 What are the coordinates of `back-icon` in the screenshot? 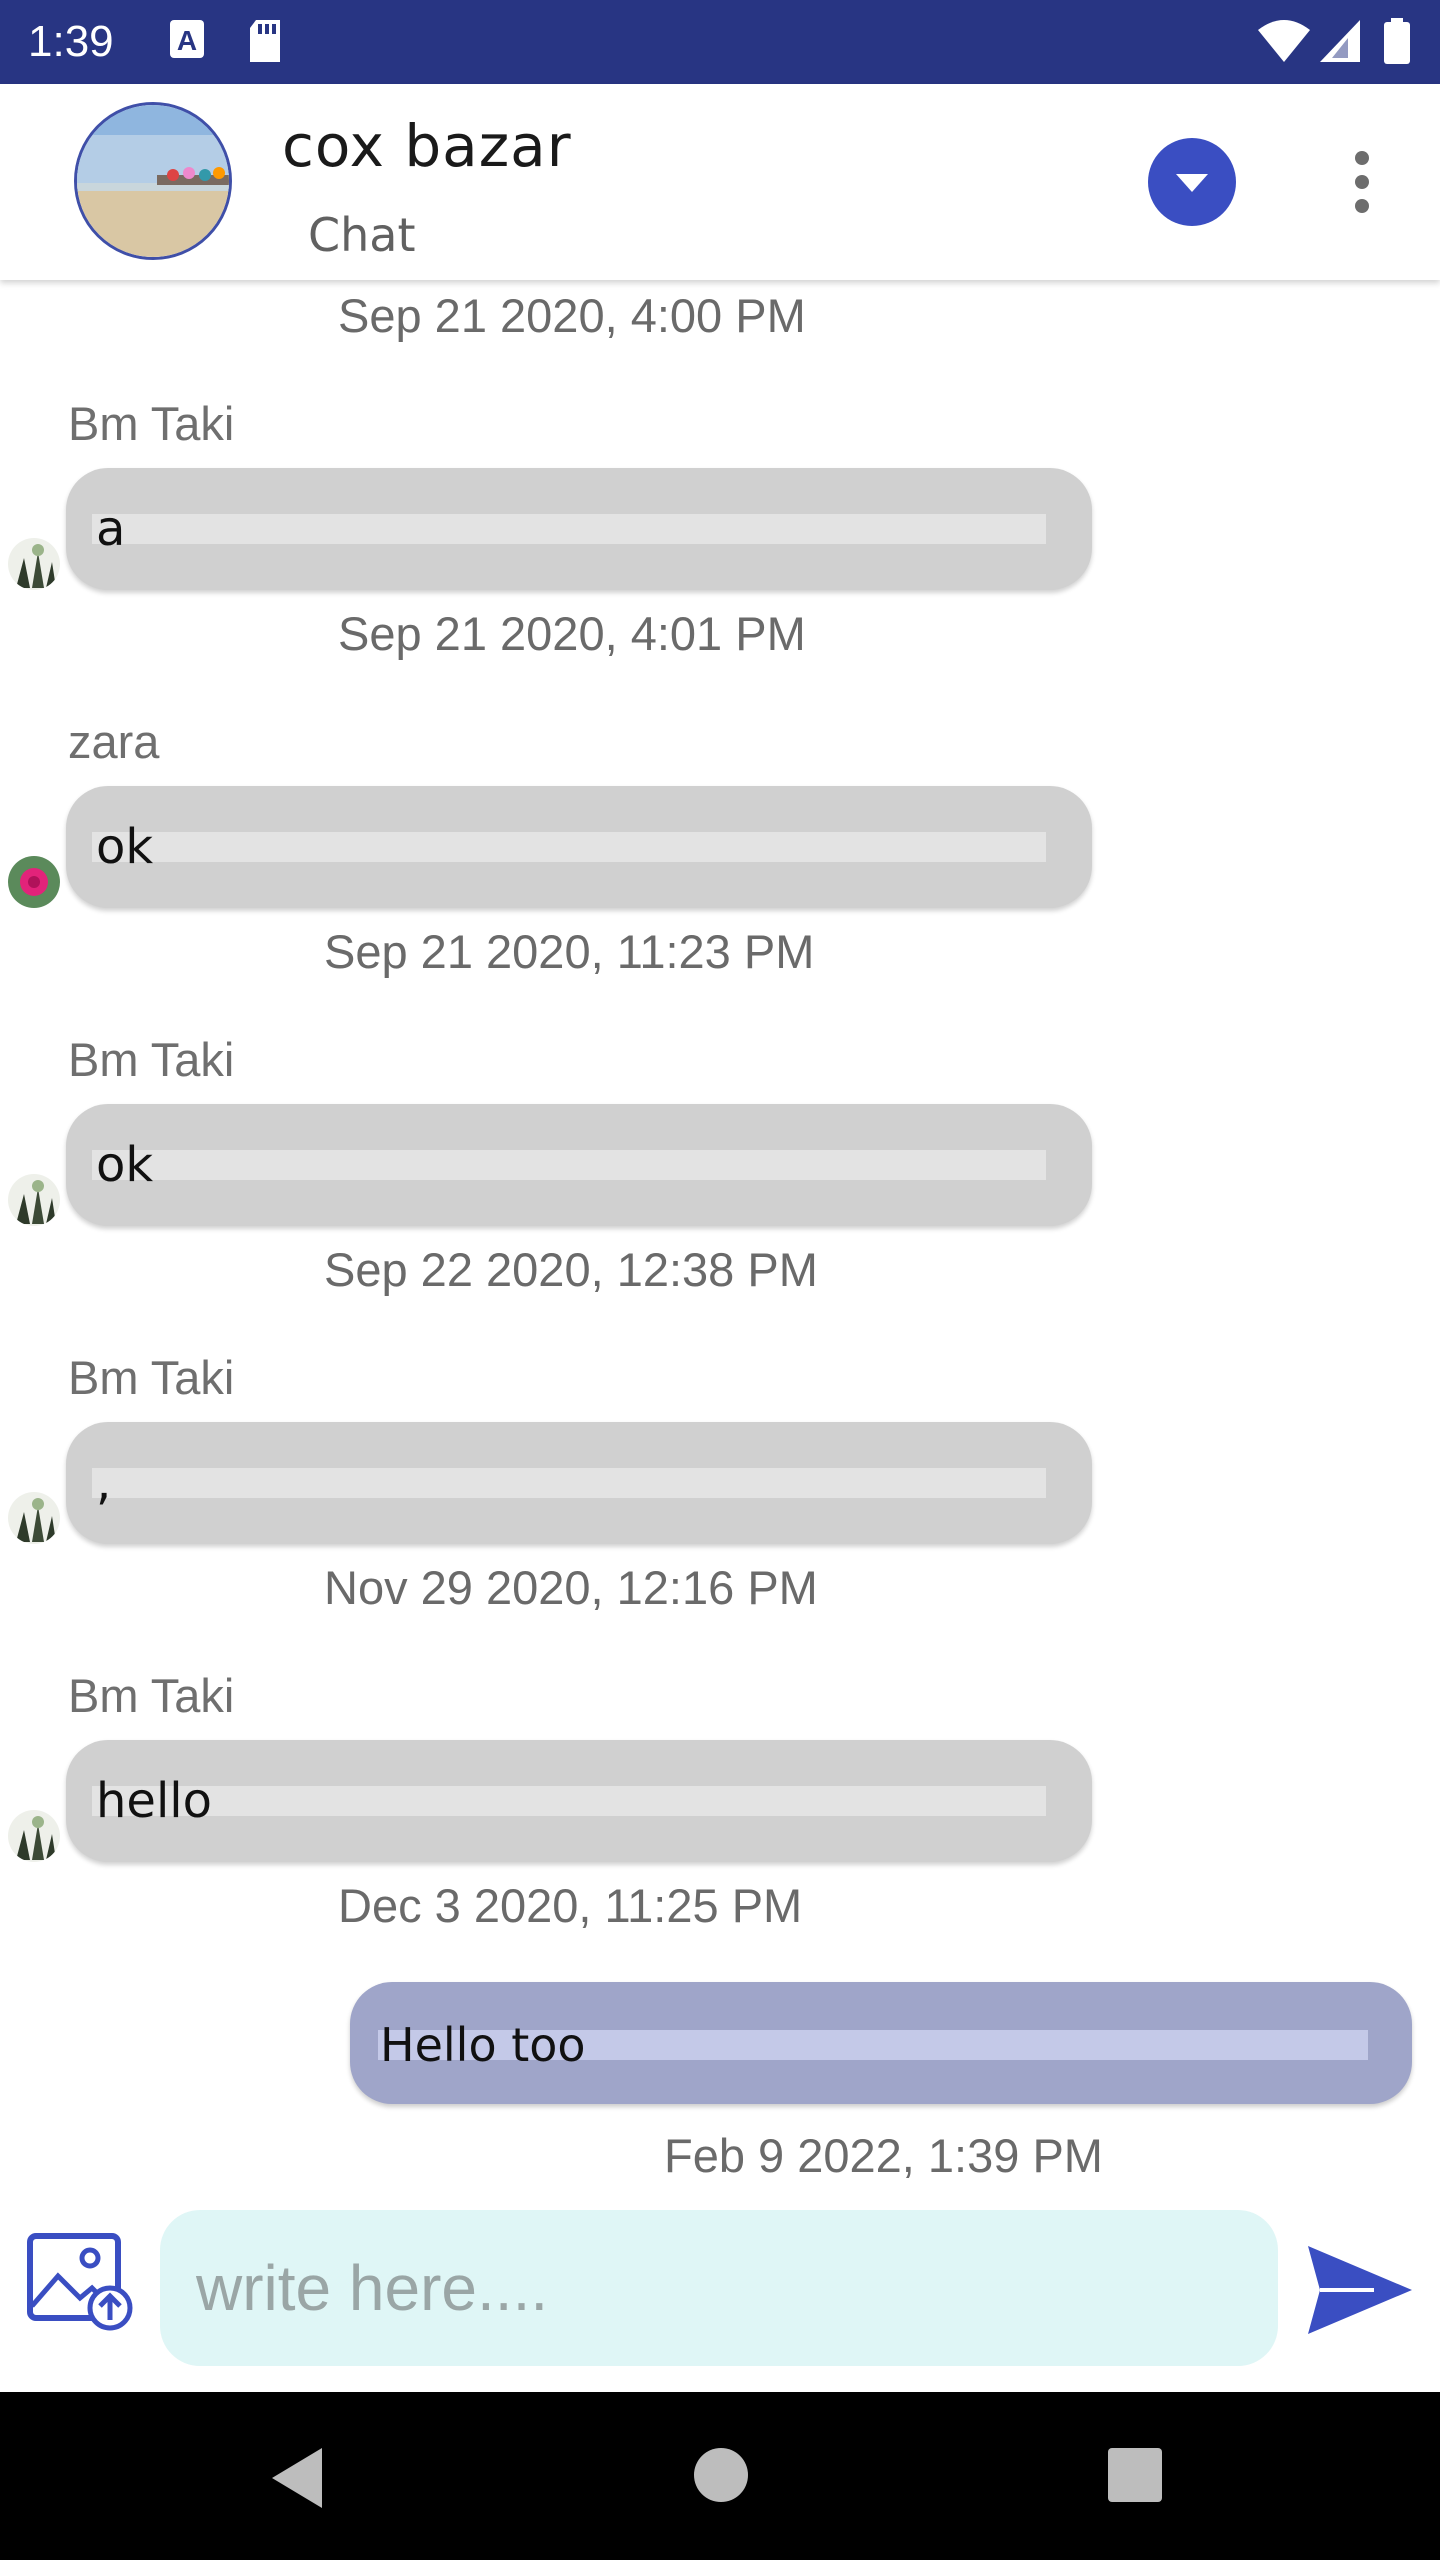 It's located at (298, 2478).